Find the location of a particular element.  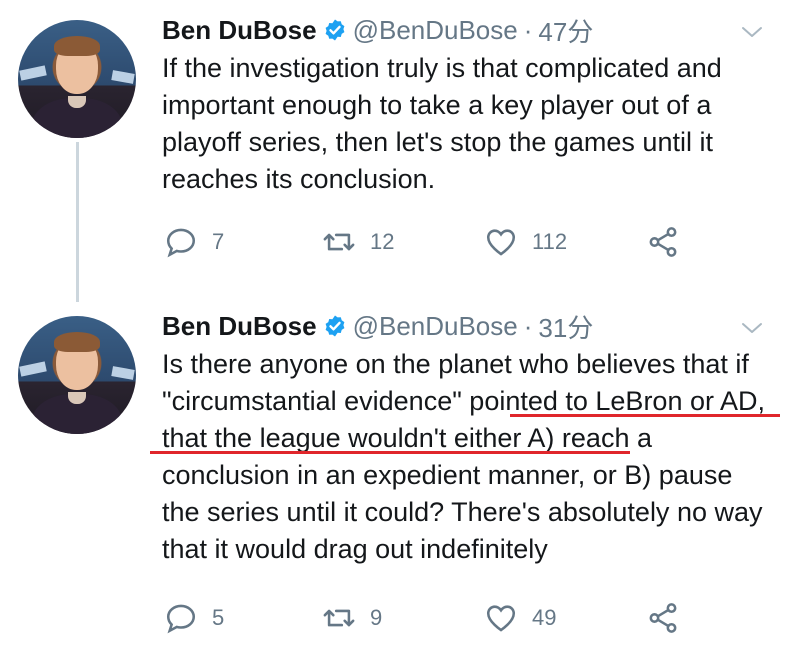

reply-button: 5 is located at coordinates (194, 618).